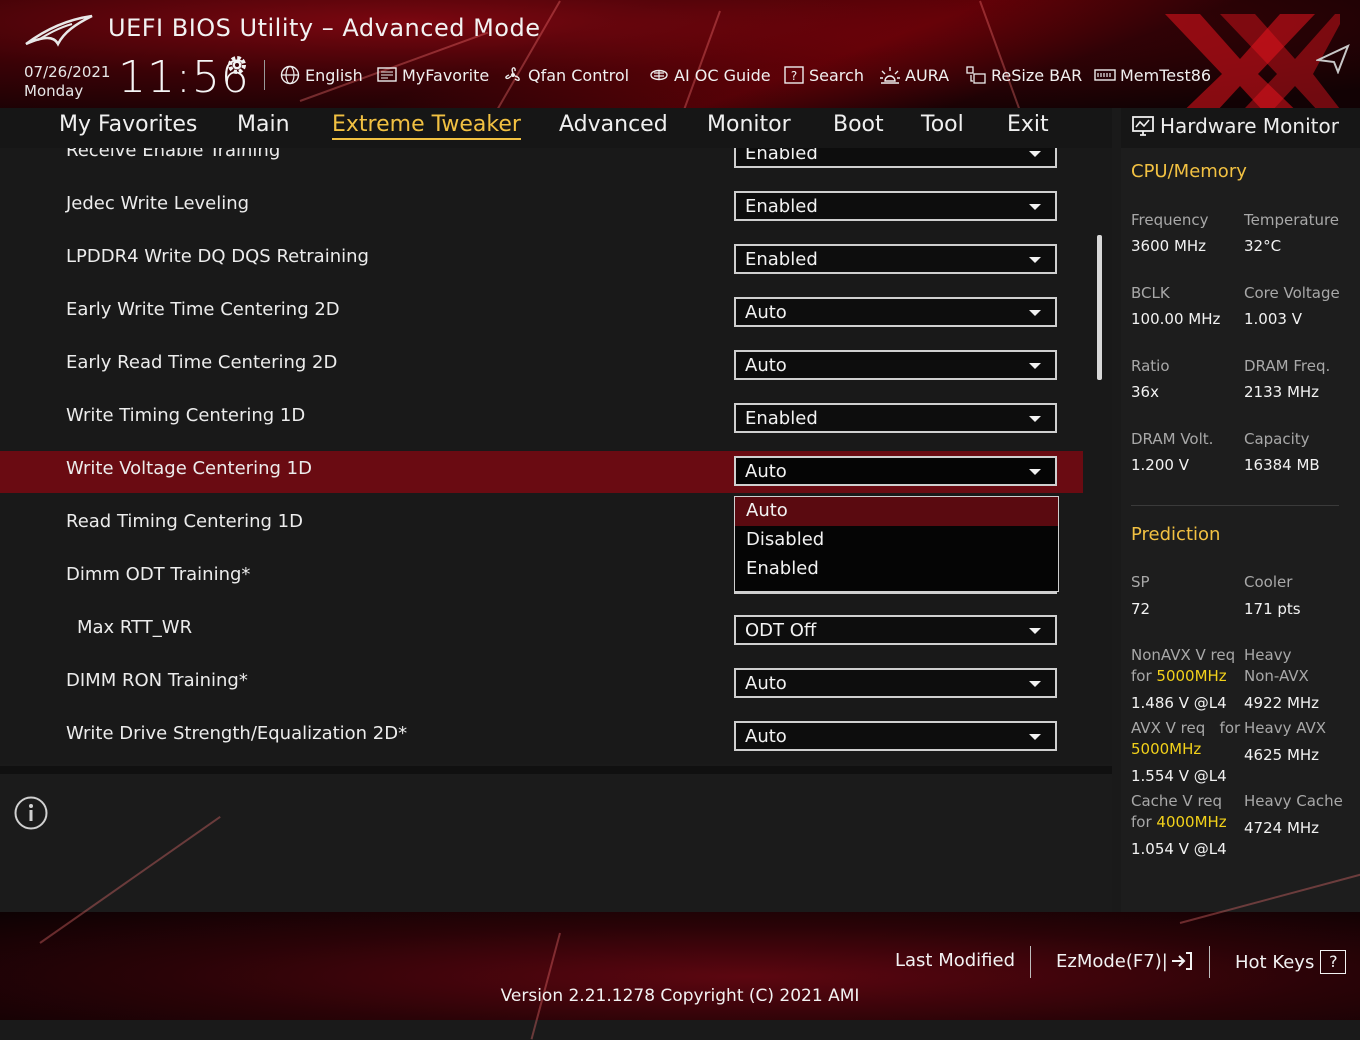 Image resolution: width=1360 pixels, height=1040 pixels. What do you see at coordinates (976, 75) in the screenshot?
I see `resize-bar-icon` at bounding box center [976, 75].